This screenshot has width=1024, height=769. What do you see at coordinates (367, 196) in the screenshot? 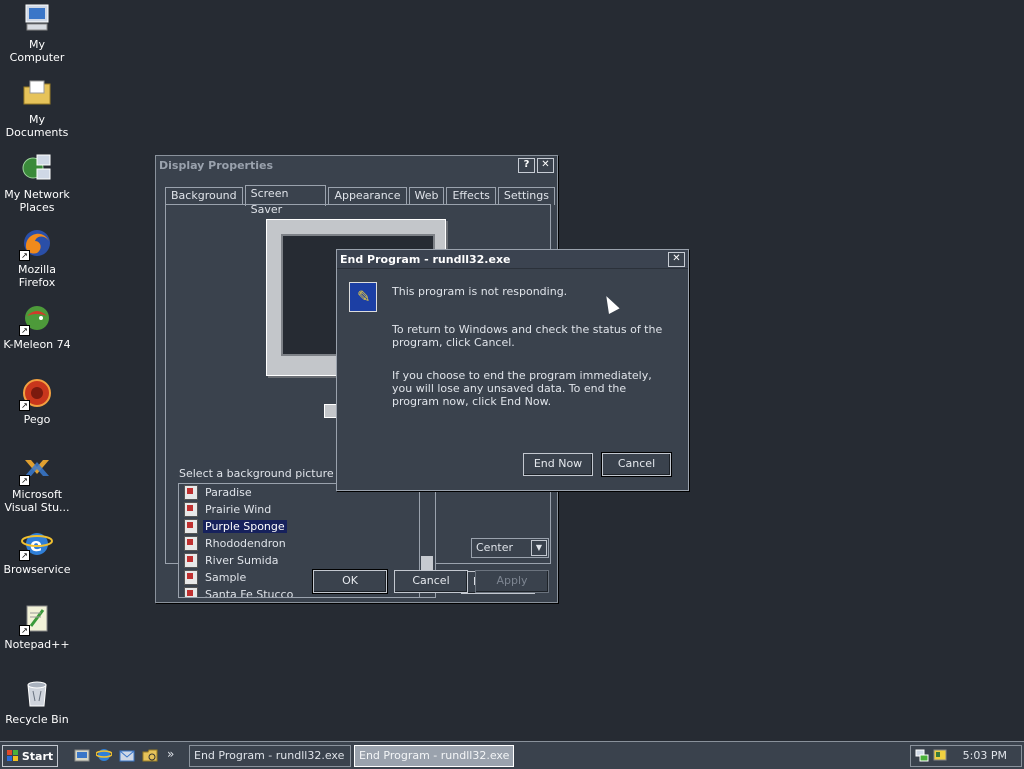
I see `tab-appearance: Appearance` at bounding box center [367, 196].